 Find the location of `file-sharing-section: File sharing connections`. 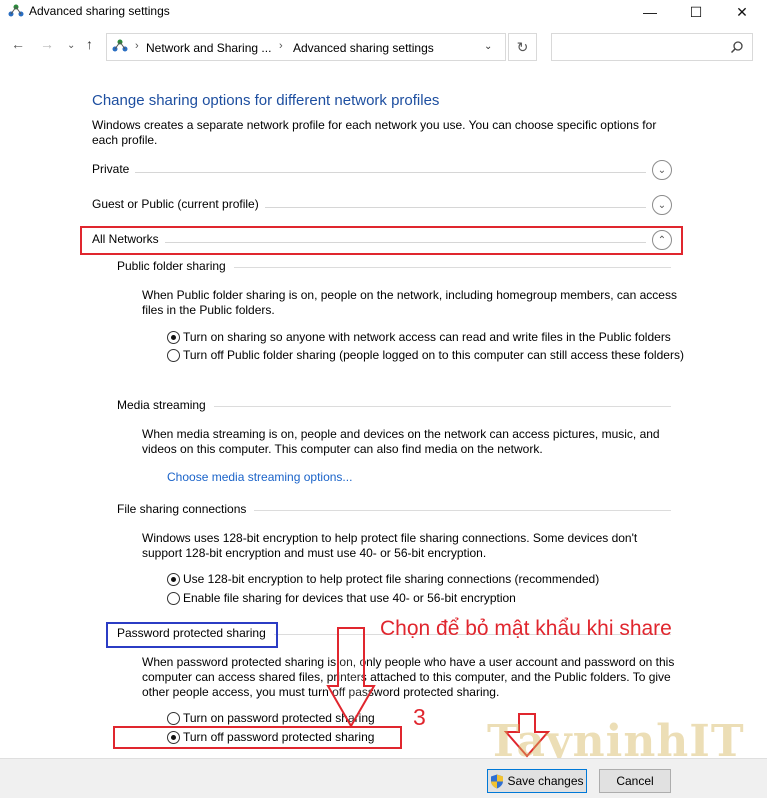

file-sharing-section: File sharing connections is located at coordinates (394, 511).